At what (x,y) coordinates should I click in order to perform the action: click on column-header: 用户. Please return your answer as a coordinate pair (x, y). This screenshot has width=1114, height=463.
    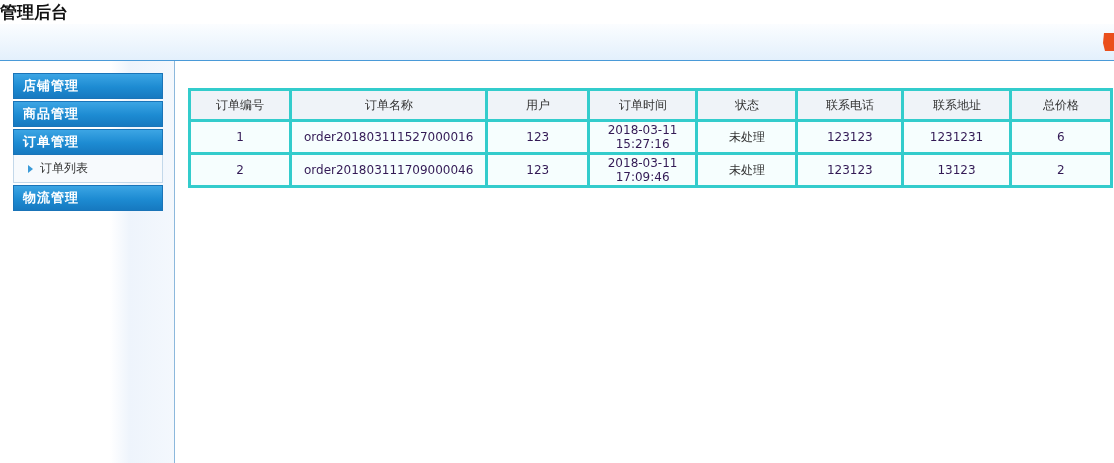
    Looking at the image, I should click on (537, 105).